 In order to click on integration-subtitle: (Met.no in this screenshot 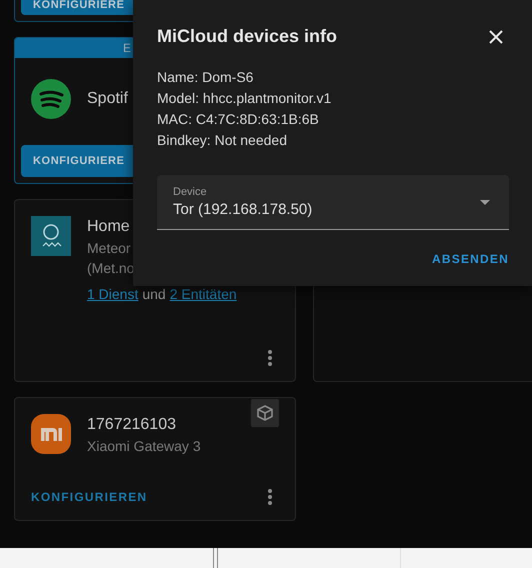, I will do `click(110, 268)`.